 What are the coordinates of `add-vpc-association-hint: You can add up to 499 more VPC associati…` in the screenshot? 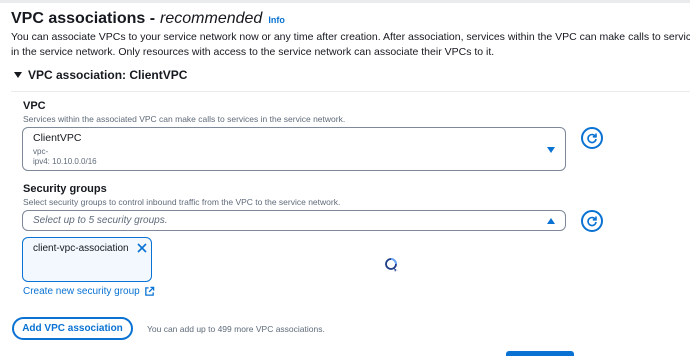 It's located at (236, 329).